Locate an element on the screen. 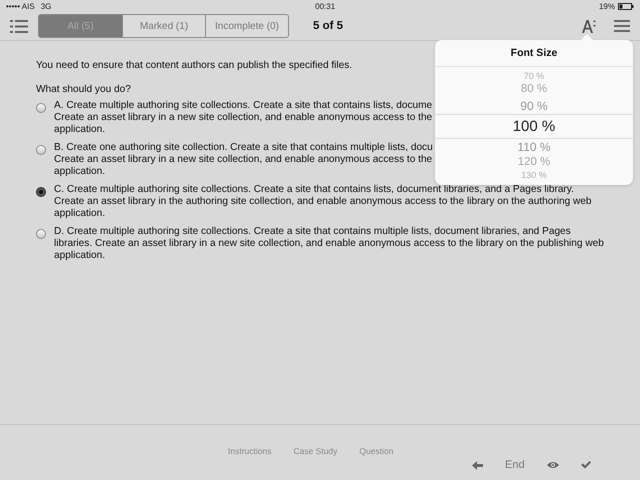 The width and height of the screenshot is (640, 480). answer-text-line: A. Create multiple authoring site collections. Create a site that contains lists, docume is located at coordinates (243, 106).